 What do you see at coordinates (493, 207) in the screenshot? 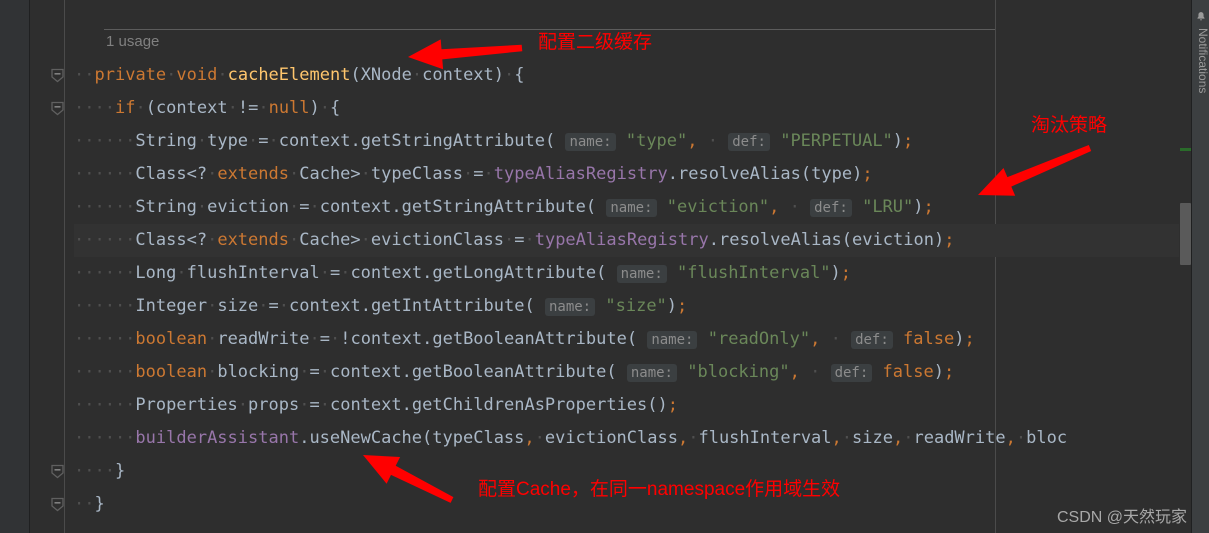
I see `code-token: getStringAttribute` at bounding box center [493, 207].